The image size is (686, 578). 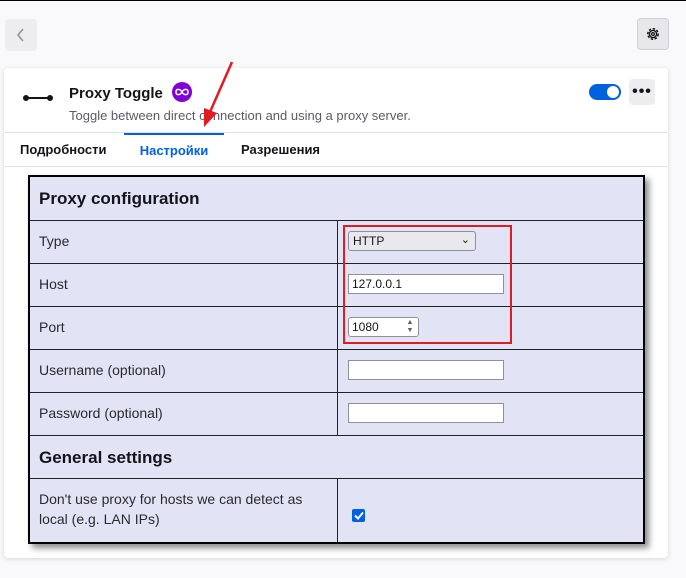 I want to click on general-section-header: General settings, so click(x=336, y=457).